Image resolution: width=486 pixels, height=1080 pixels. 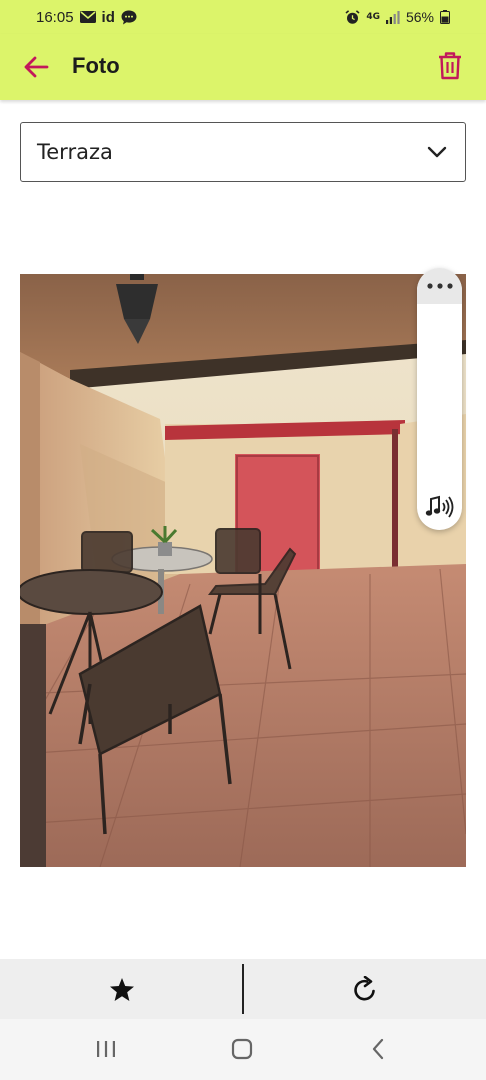 I want to click on battery-icon, so click(x=445, y=17).